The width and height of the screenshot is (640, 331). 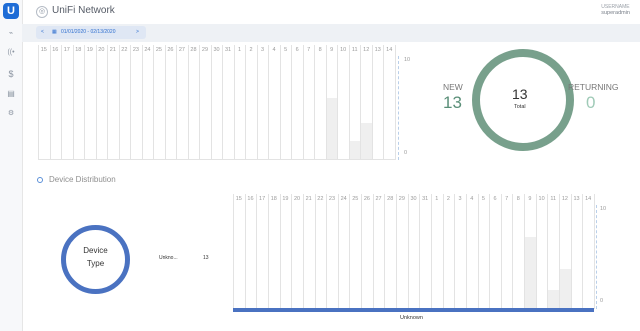 I want to click on device-type-ring: Device Type, so click(x=95, y=259).